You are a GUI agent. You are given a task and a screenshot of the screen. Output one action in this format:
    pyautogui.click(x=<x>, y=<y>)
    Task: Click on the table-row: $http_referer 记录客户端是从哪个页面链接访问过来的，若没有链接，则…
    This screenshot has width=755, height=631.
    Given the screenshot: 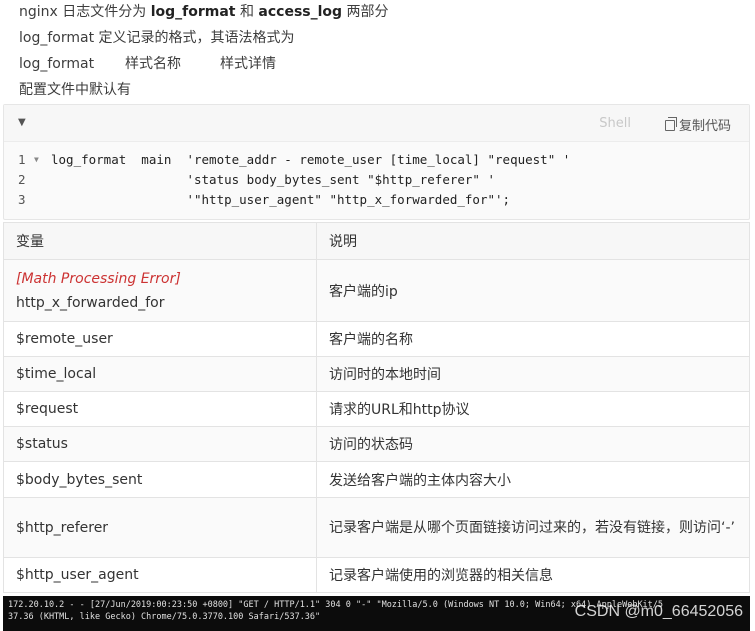 What is the action you would take?
    pyautogui.click(x=376, y=527)
    